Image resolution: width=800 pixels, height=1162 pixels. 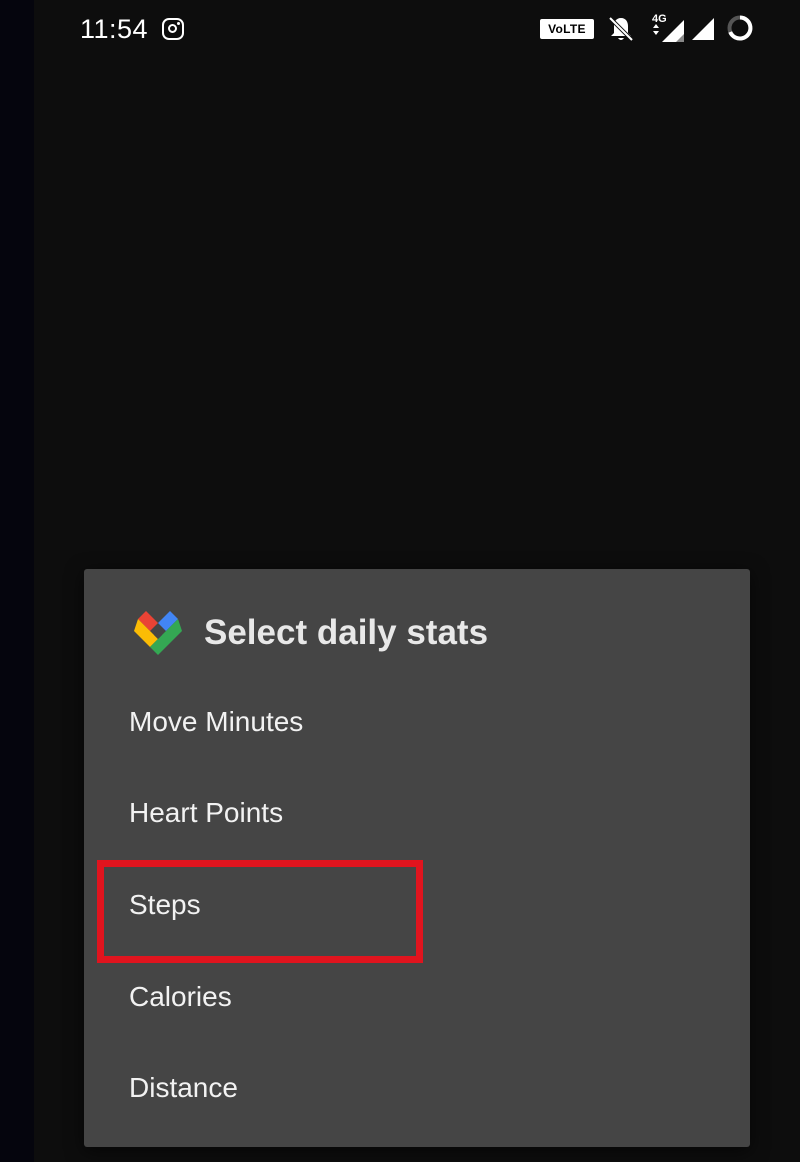 What do you see at coordinates (180, 996) in the screenshot?
I see `option-label: Calories` at bounding box center [180, 996].